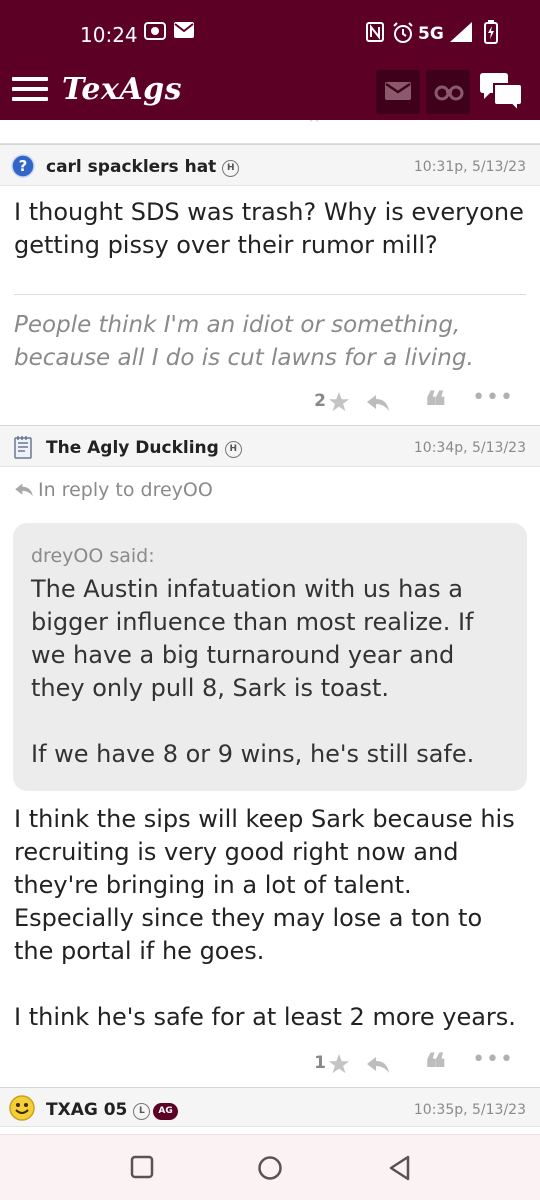 This screenshot has width=540, height=1200. I want to click on binoculars-icon, so click(449, 93).